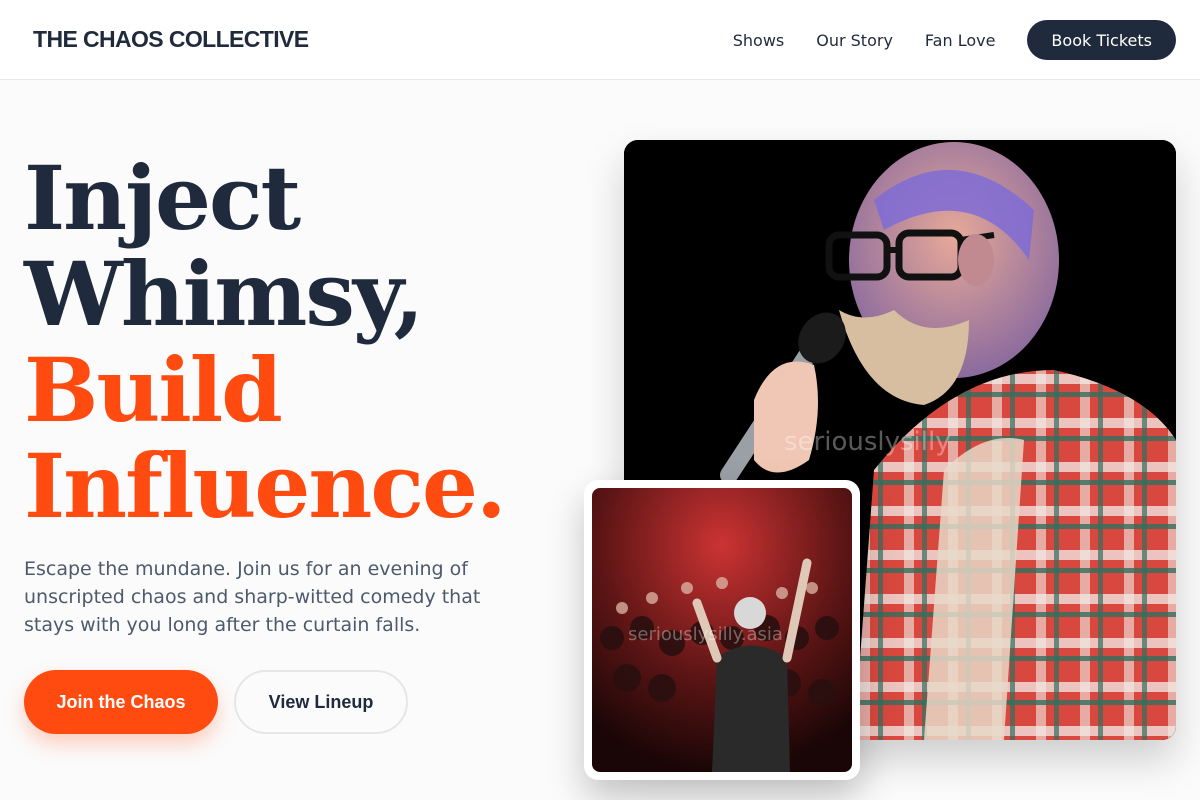  I want to click on crowd-watermark: seriouslysilly.asia, so click(705, 634).